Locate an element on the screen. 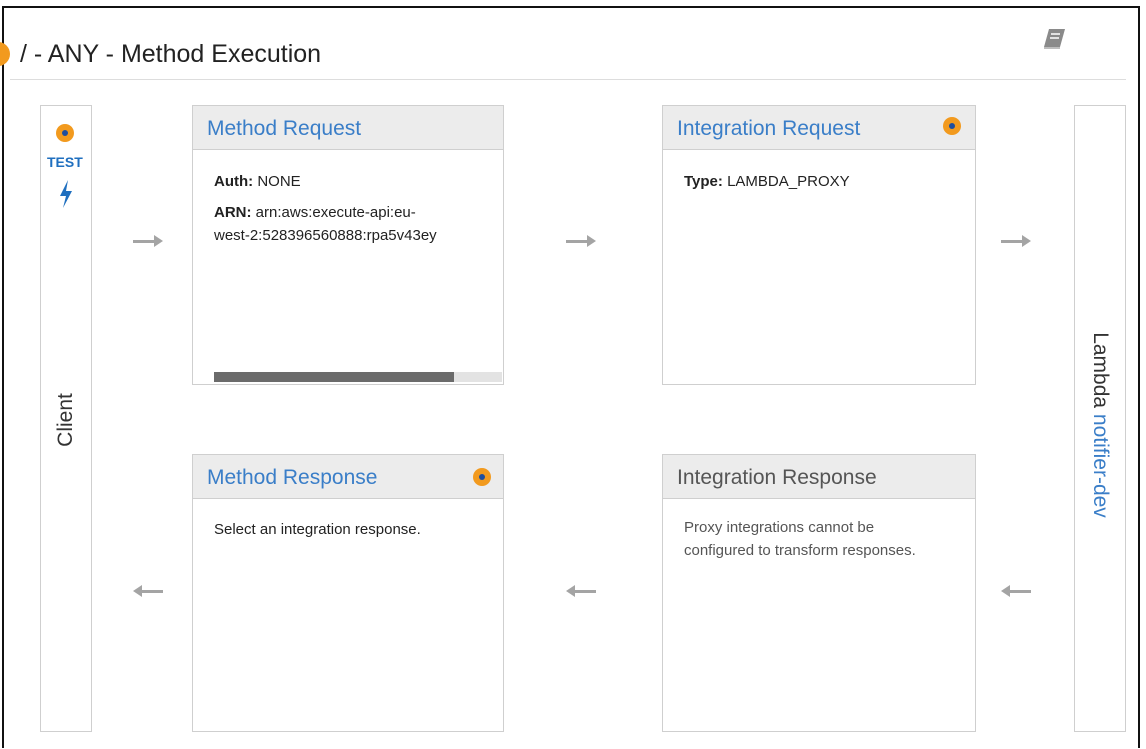 The width and height of the screenshot is (1146, 749). page-title: / - ANY - Method Execution is located at coordinates (171, 54).